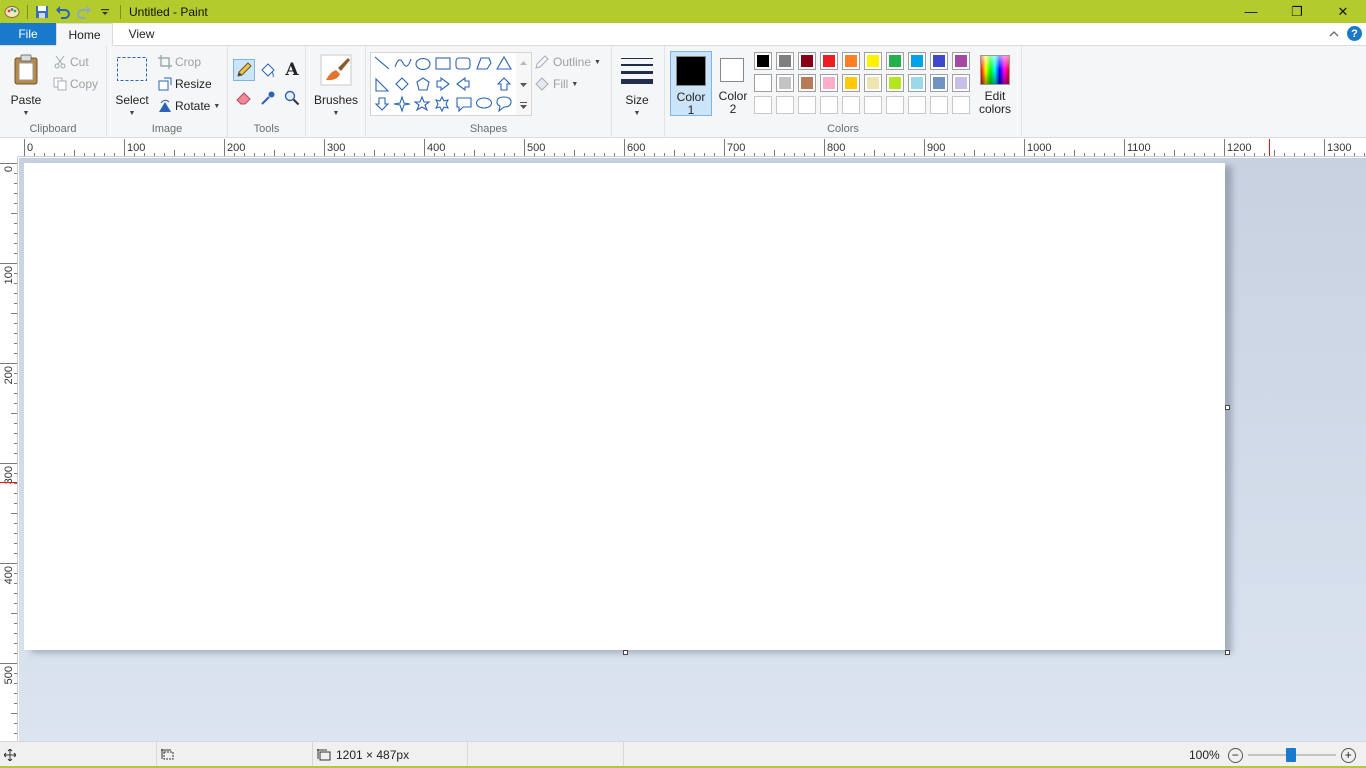 This screenshot has height=768, width=1366. Describe the element at coordinates (1235, 755) in the screenshot. I see `zoom-out-icon: −` at that location.